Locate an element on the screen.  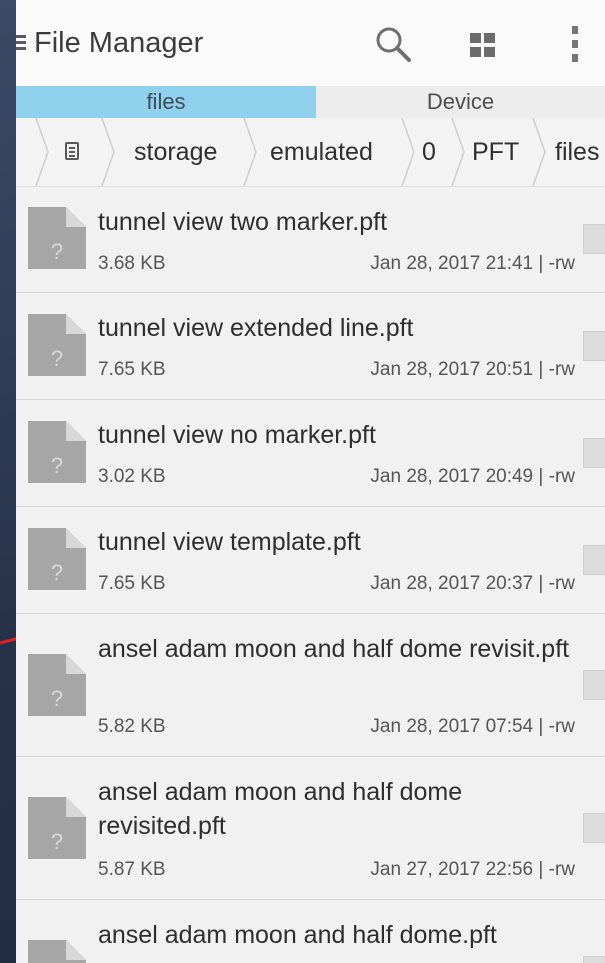
tab-device-label: Device is located at coordinates (460, 101).